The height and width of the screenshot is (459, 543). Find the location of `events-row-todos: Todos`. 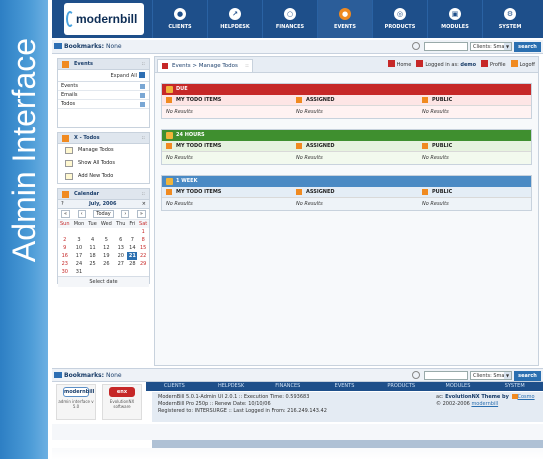

events-row-todos: Todos is located at coordinates (103, 104).